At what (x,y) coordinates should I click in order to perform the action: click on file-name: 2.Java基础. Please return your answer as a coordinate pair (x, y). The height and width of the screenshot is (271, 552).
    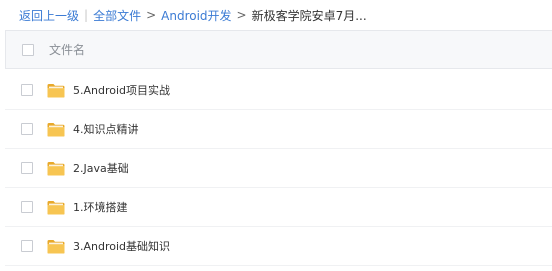
    Looking at the image, I should click on (101, 168).